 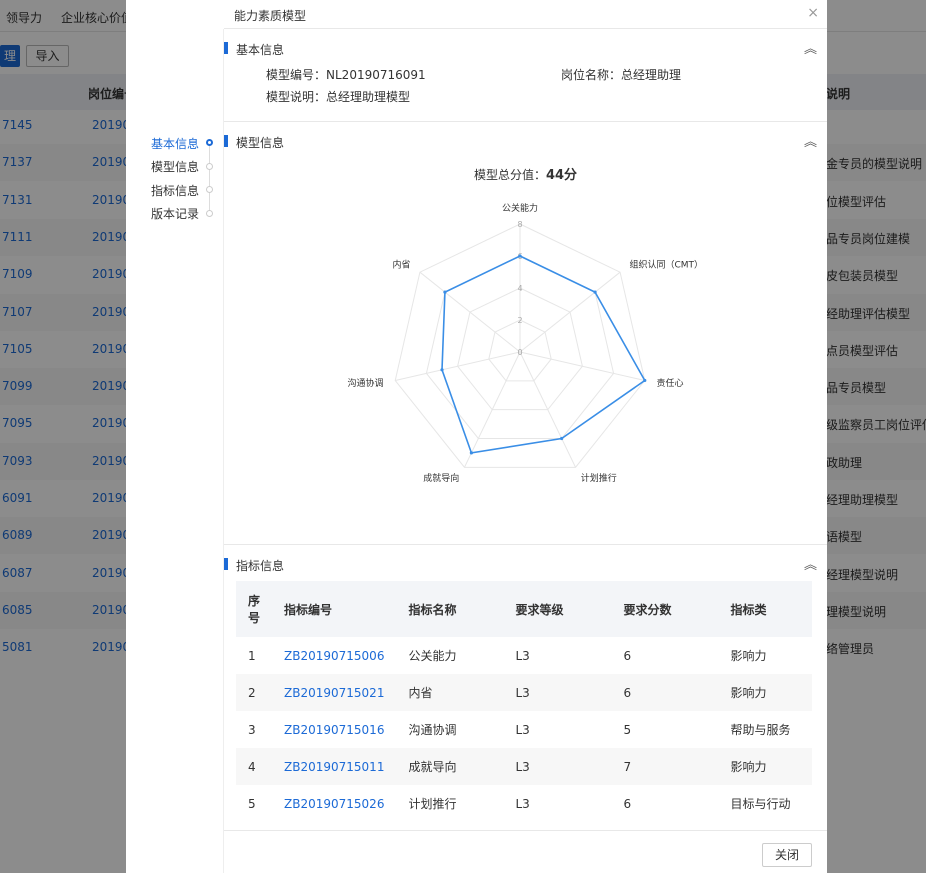 I want to click on radar-tick-label: 4, so click(x=519, y=288).